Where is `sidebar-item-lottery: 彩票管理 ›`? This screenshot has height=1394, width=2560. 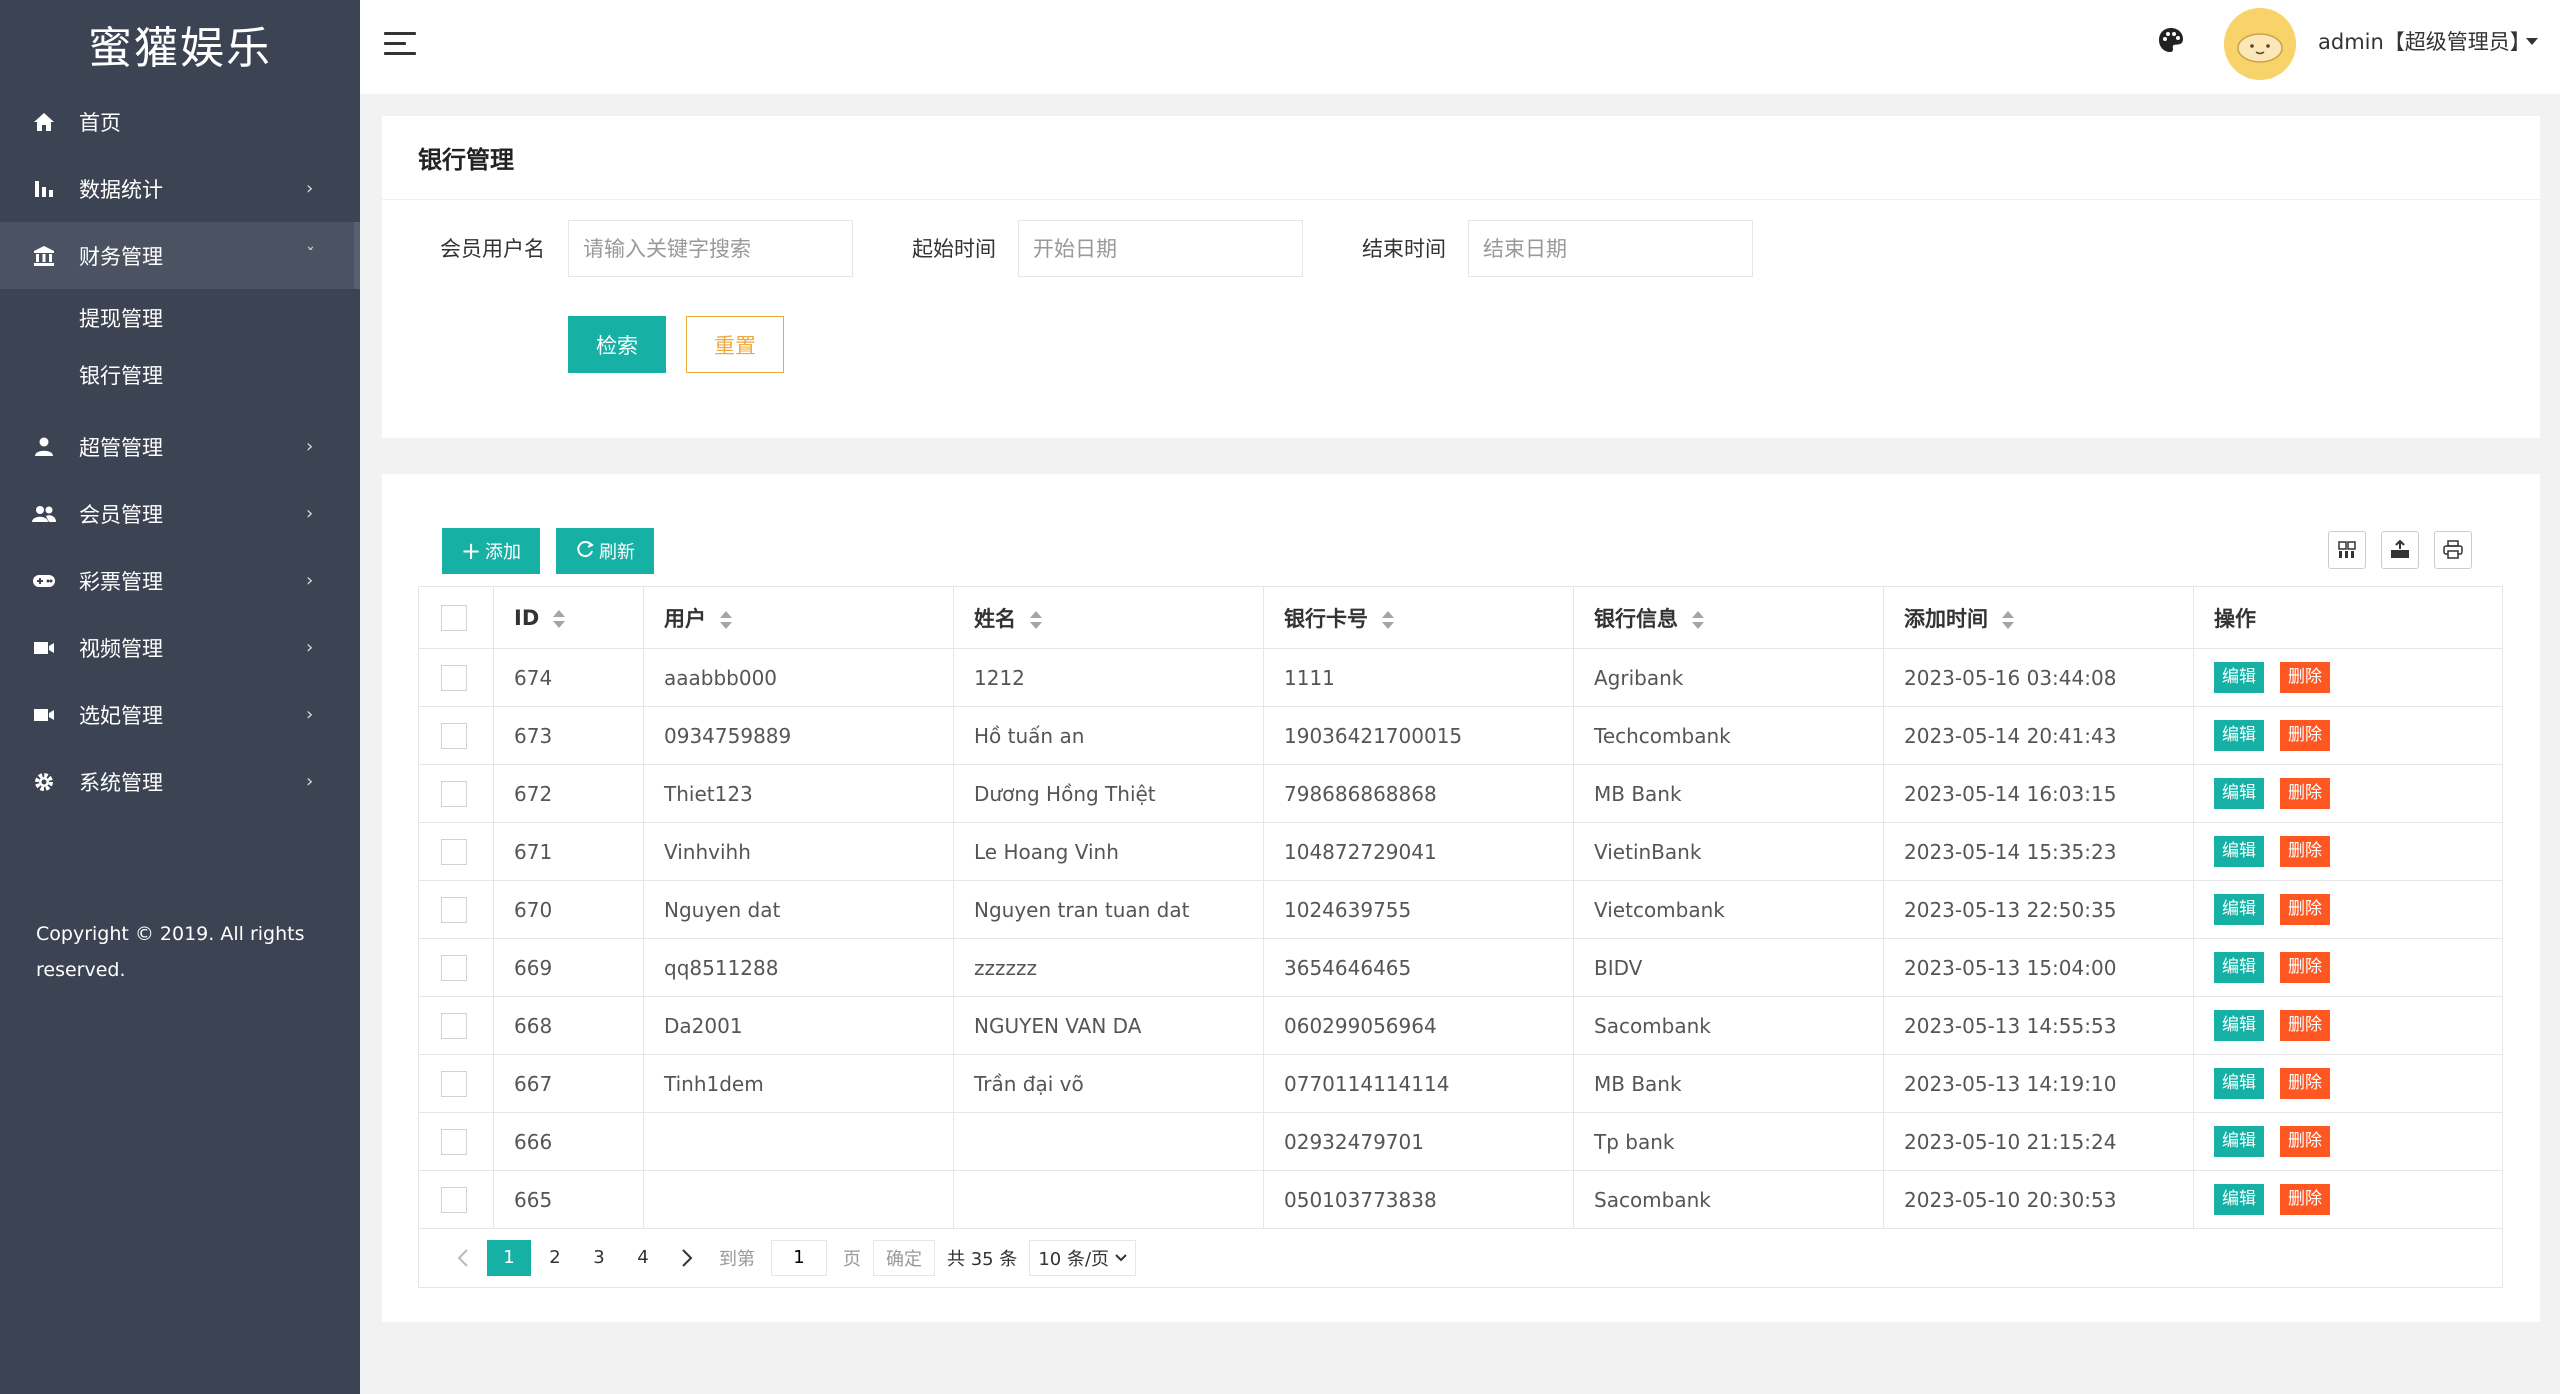 sidebar-item-lottery: 彩票管理 › is located at coordinates (180, 580).